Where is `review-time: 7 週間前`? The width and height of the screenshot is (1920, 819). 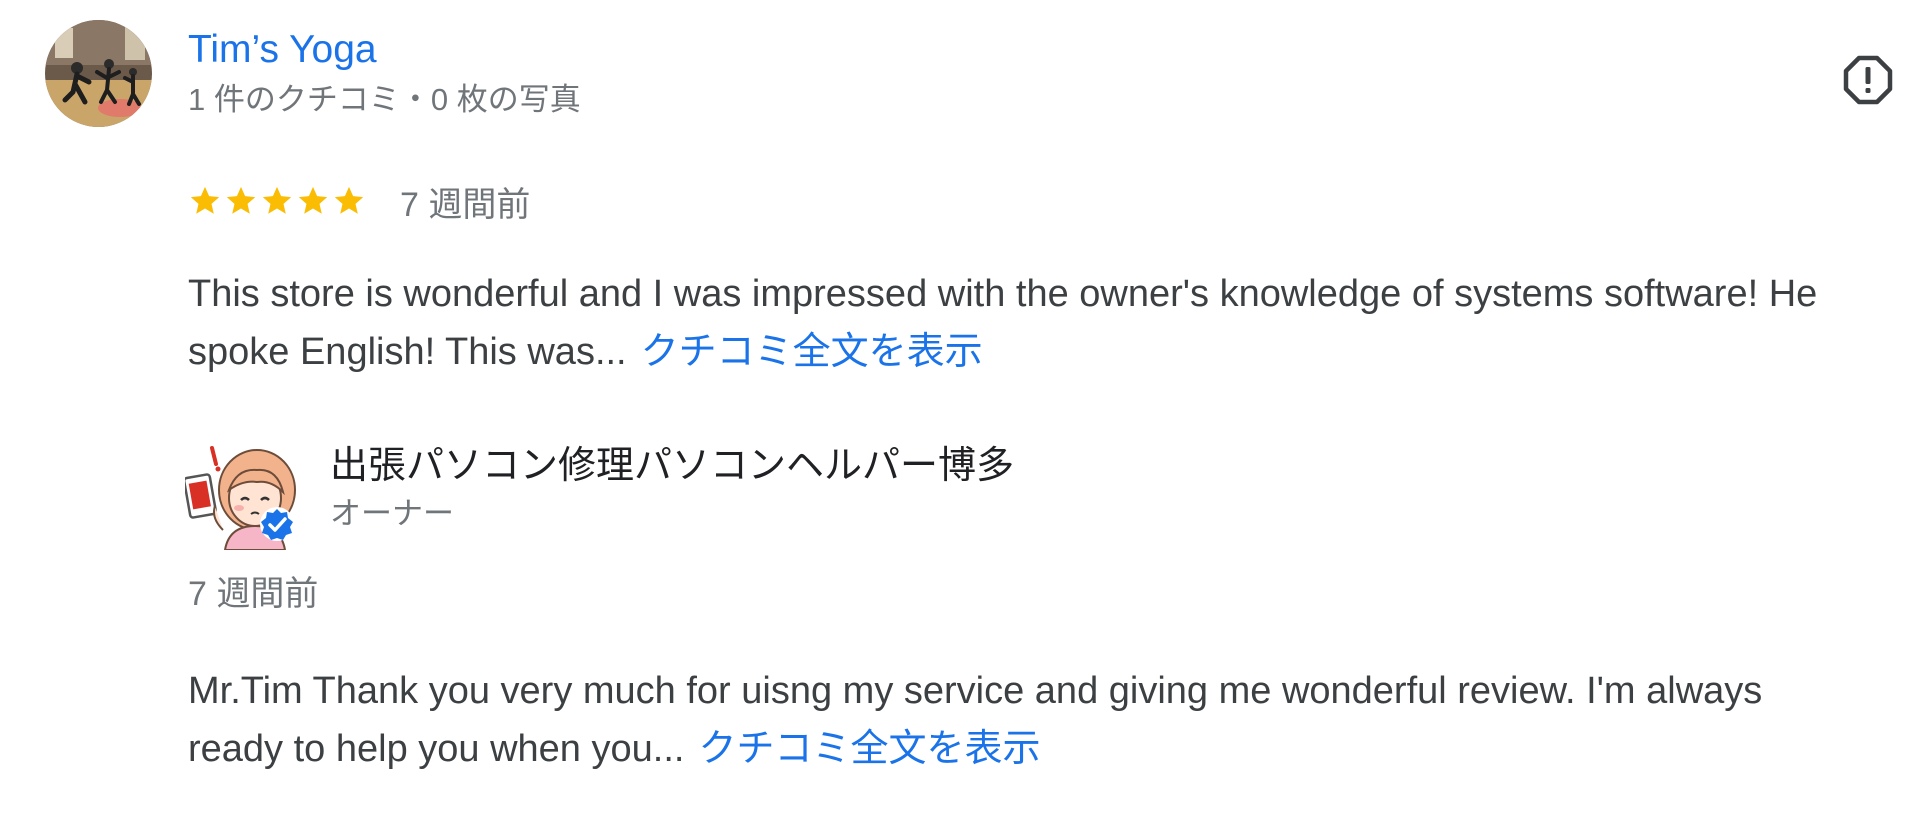 review-time: 7 週間前 is located at coordinates (465, 204).